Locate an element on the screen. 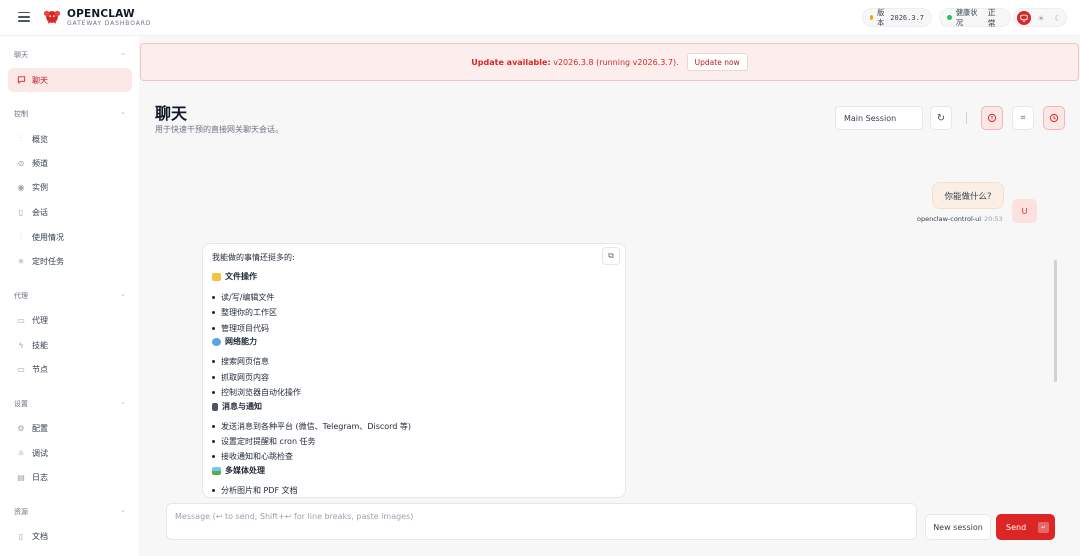 The height and width of the screenshot is (556, 1080). sidebar-item-chat: 聊天 is located at coordinates (70, 80).